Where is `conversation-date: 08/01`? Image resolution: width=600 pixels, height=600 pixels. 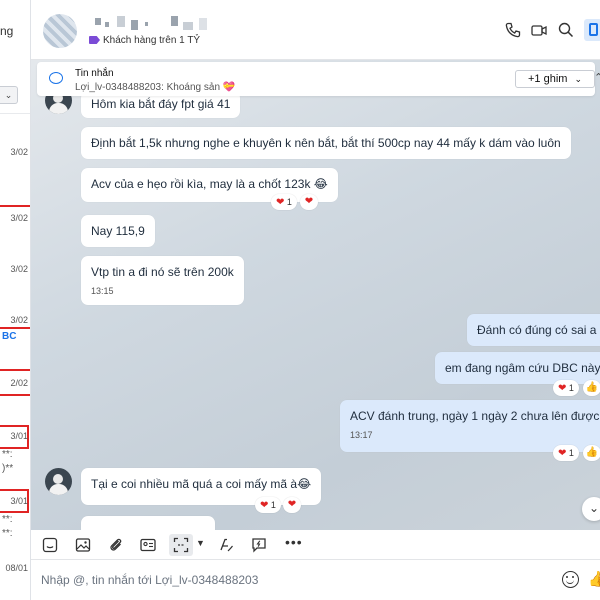 conversation-date: 08/01 is located at coordinates (16, 568).